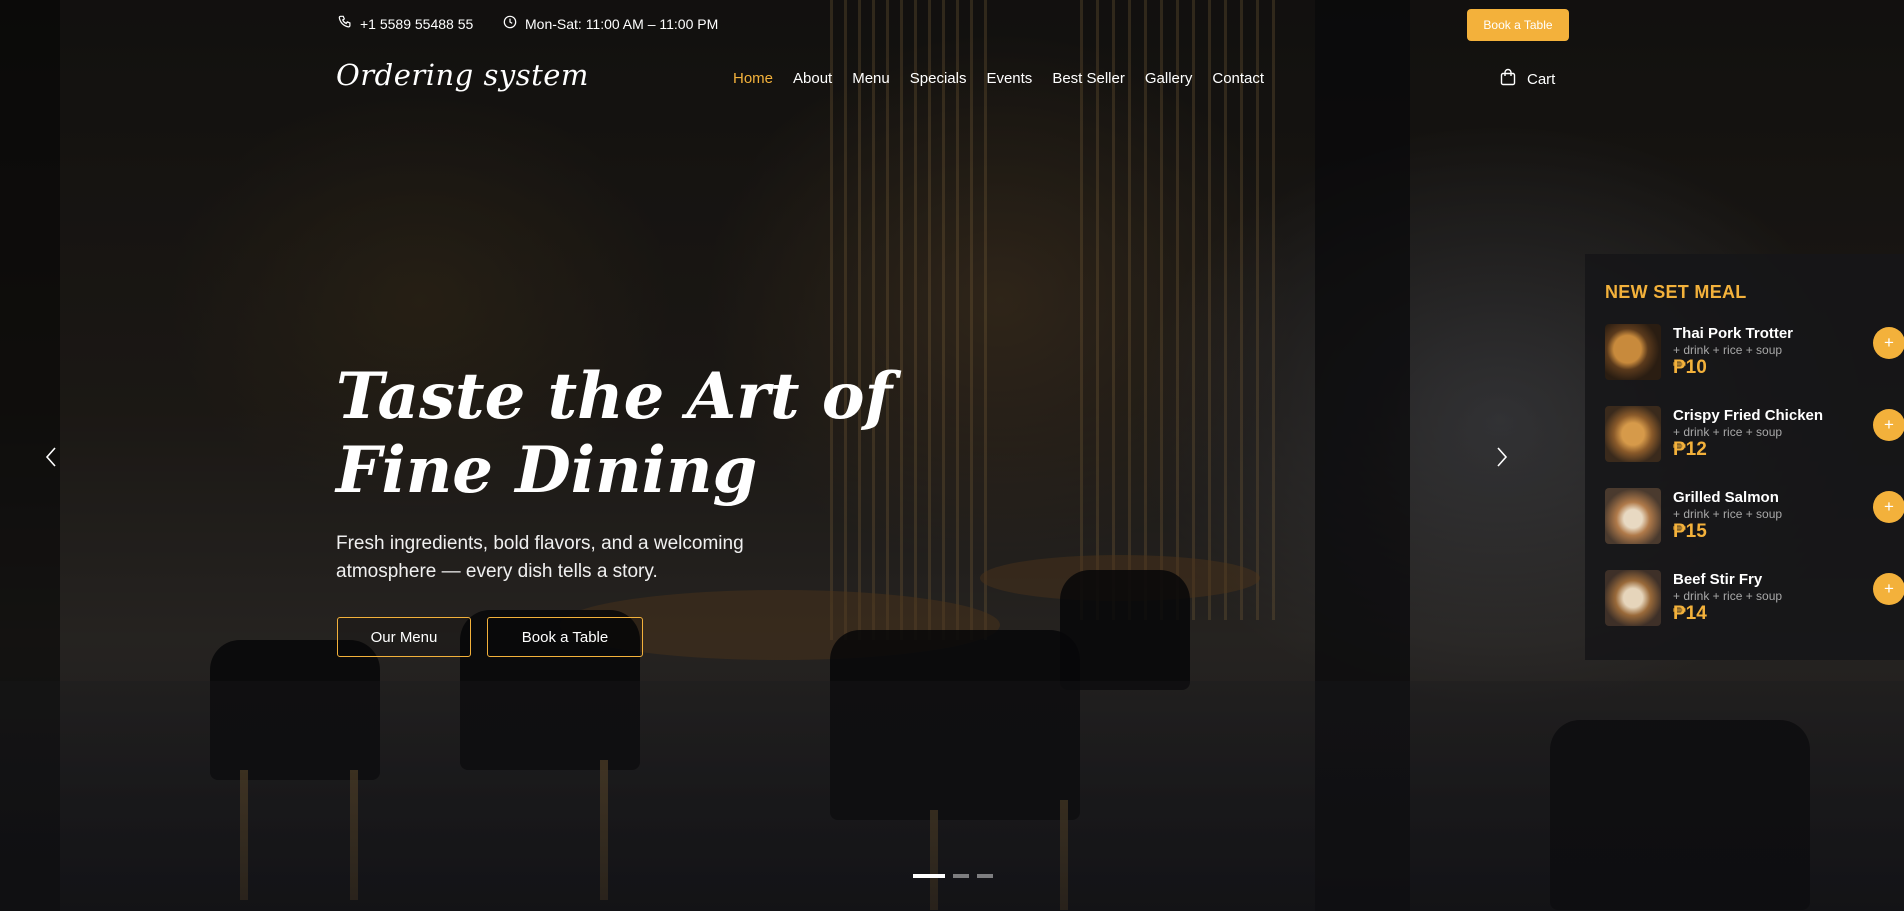  What do you see at coordinates (1690, 449) in the screenshot?
I see `meal-price: ₱12` at bounding box center [1690, 449].